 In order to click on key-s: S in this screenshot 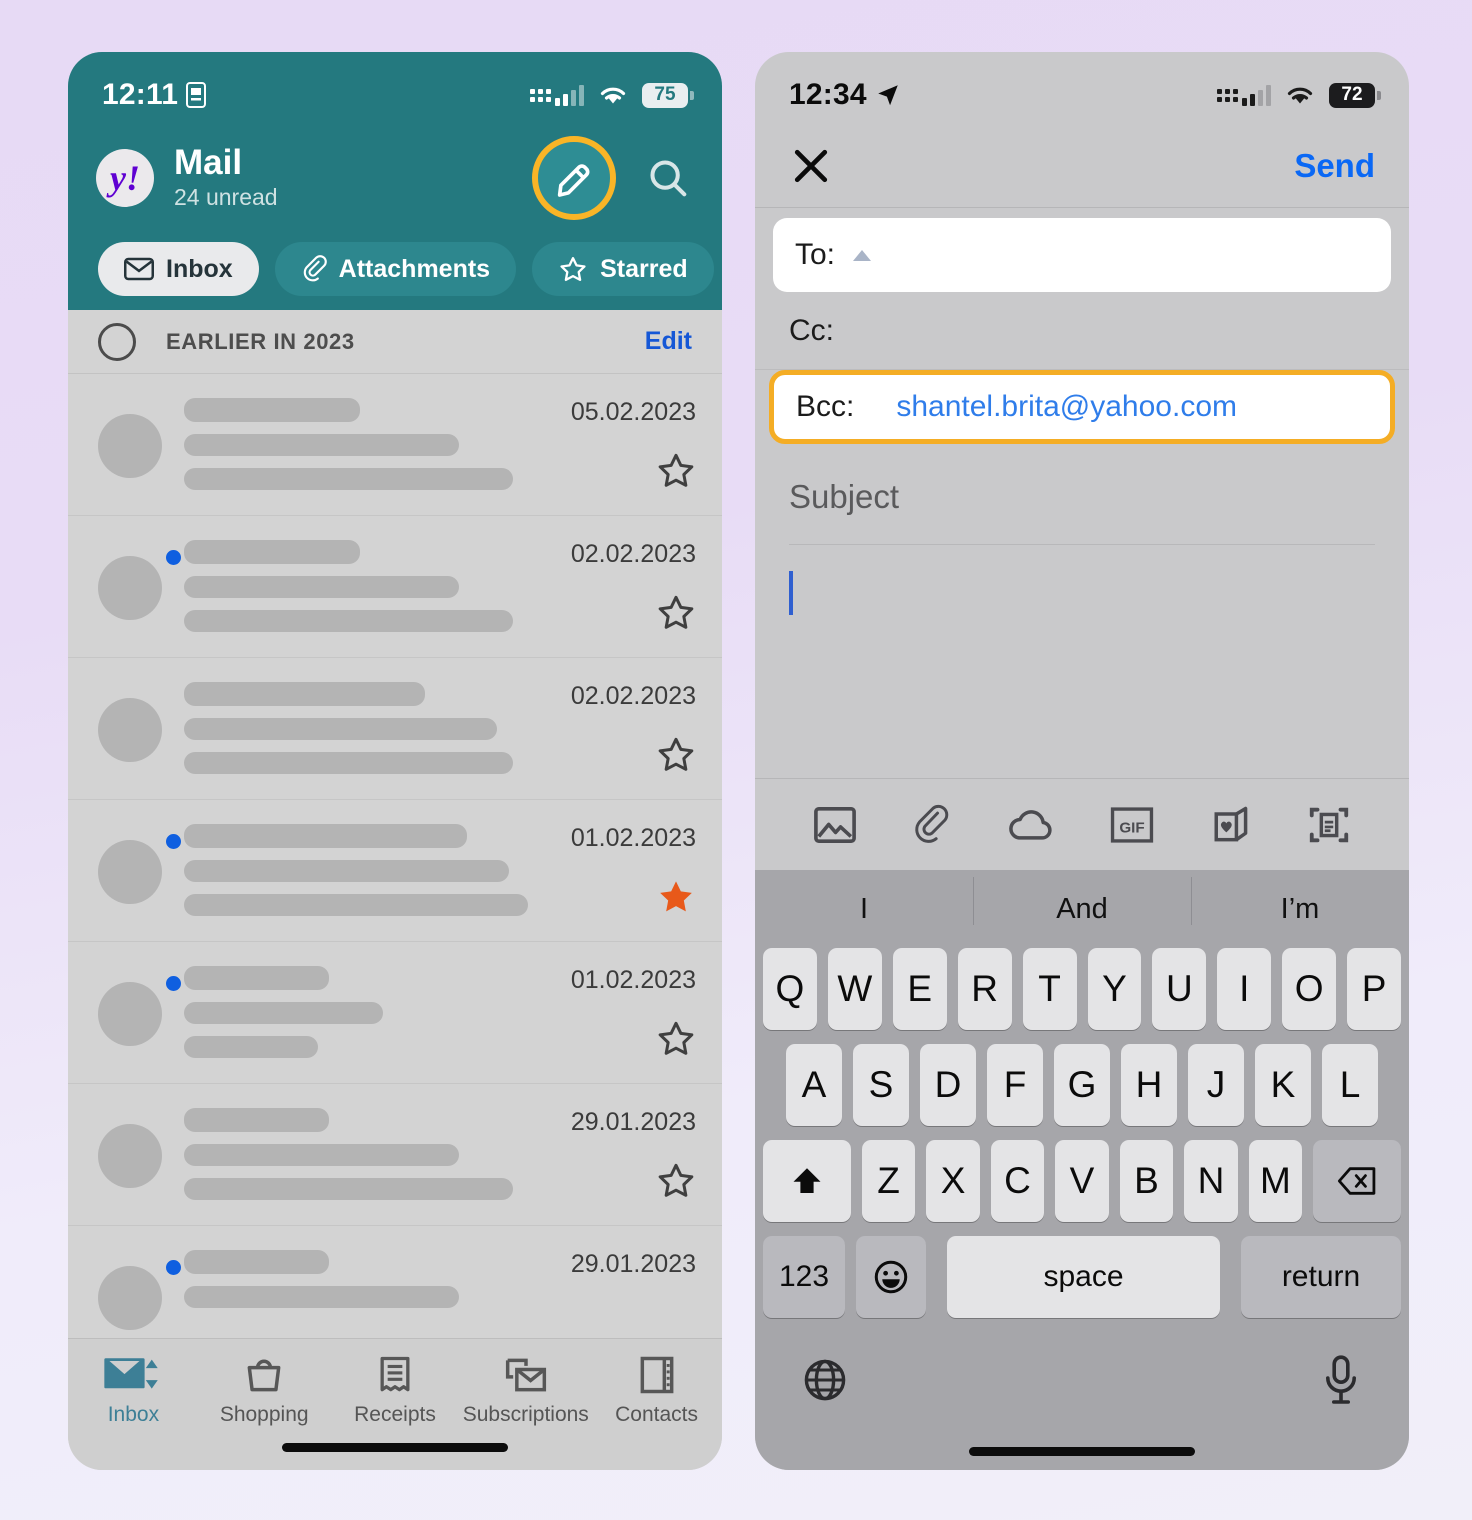, I will do `click(881, 1085)`.